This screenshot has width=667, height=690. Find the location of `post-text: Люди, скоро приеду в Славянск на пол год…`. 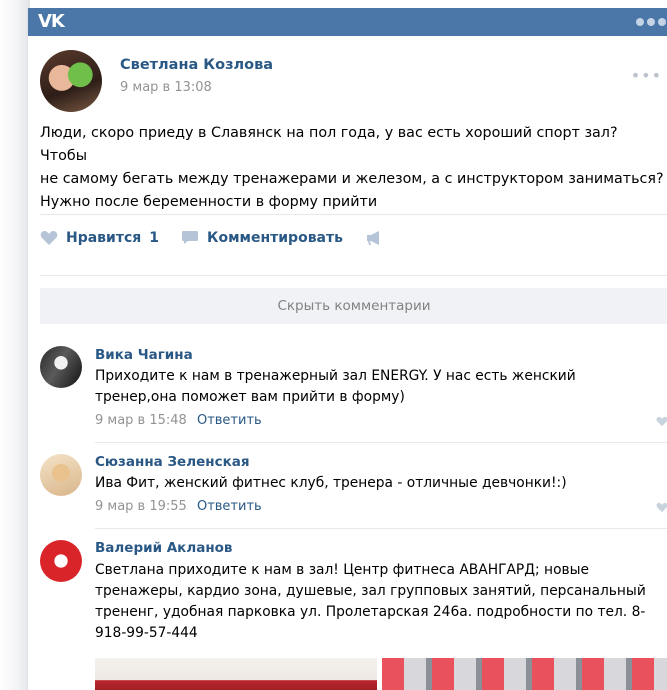

post-text: Люди, скоро приеду в Славянск на пол год… is located at coordinates (353, 168).